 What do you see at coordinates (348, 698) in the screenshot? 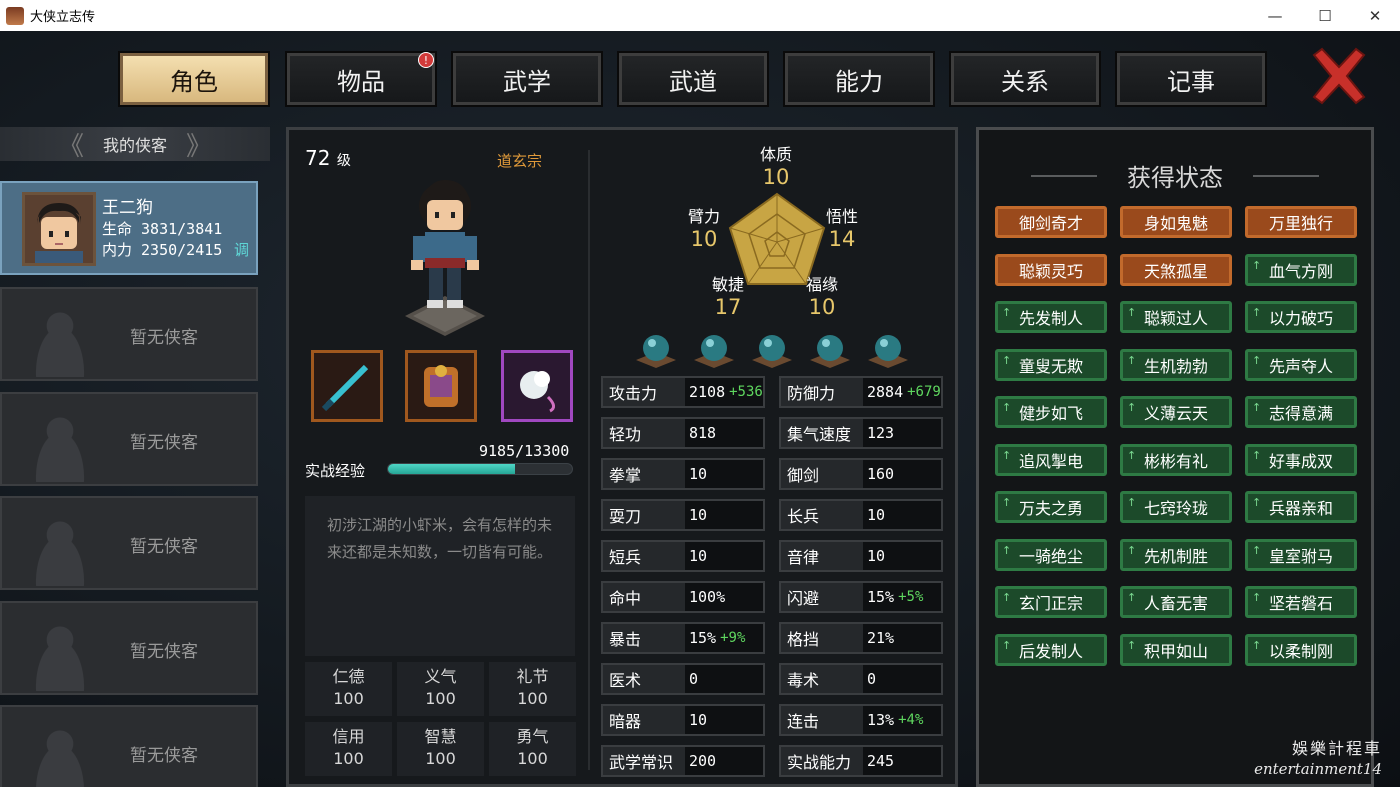
I see `virtue-value: 100` at bounding box center [348, 698].